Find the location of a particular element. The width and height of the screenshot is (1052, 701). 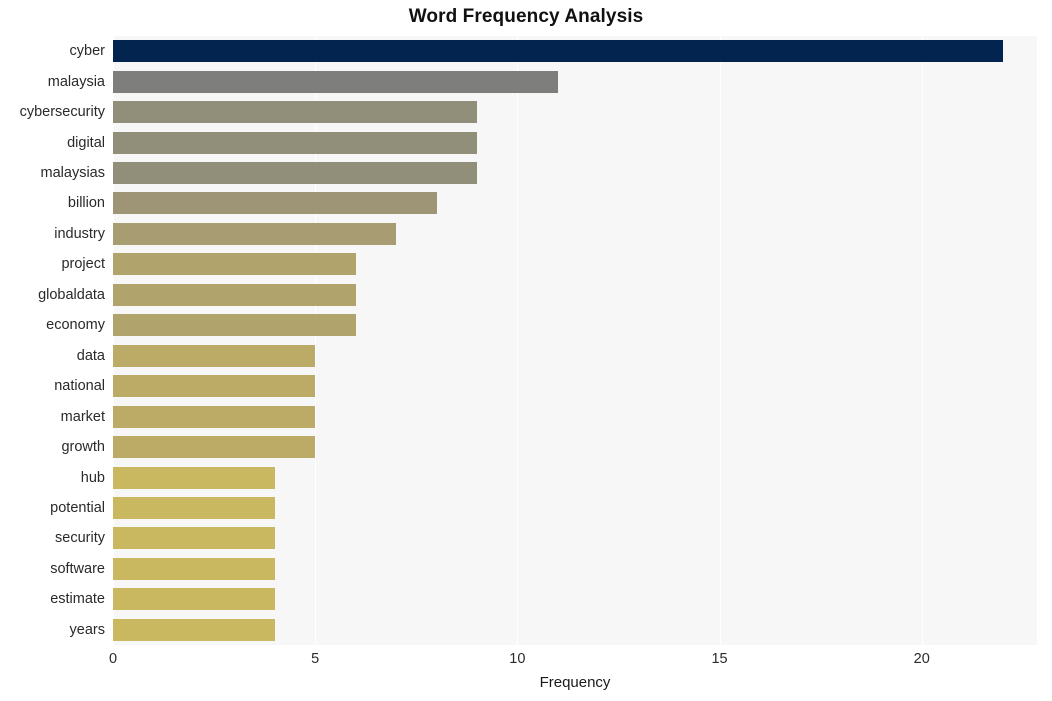

x-axis-tick-labels: 0 5 10 15 20 is located at coordinates (526, 660).